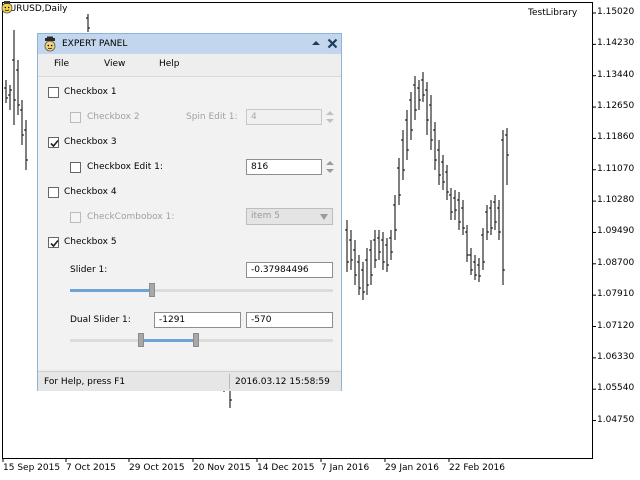 The image size is (640, 480). What do you see at coordinates (50, 44) in the screenshot?
I see `wizard-icon` at bounding box center [50, 44].